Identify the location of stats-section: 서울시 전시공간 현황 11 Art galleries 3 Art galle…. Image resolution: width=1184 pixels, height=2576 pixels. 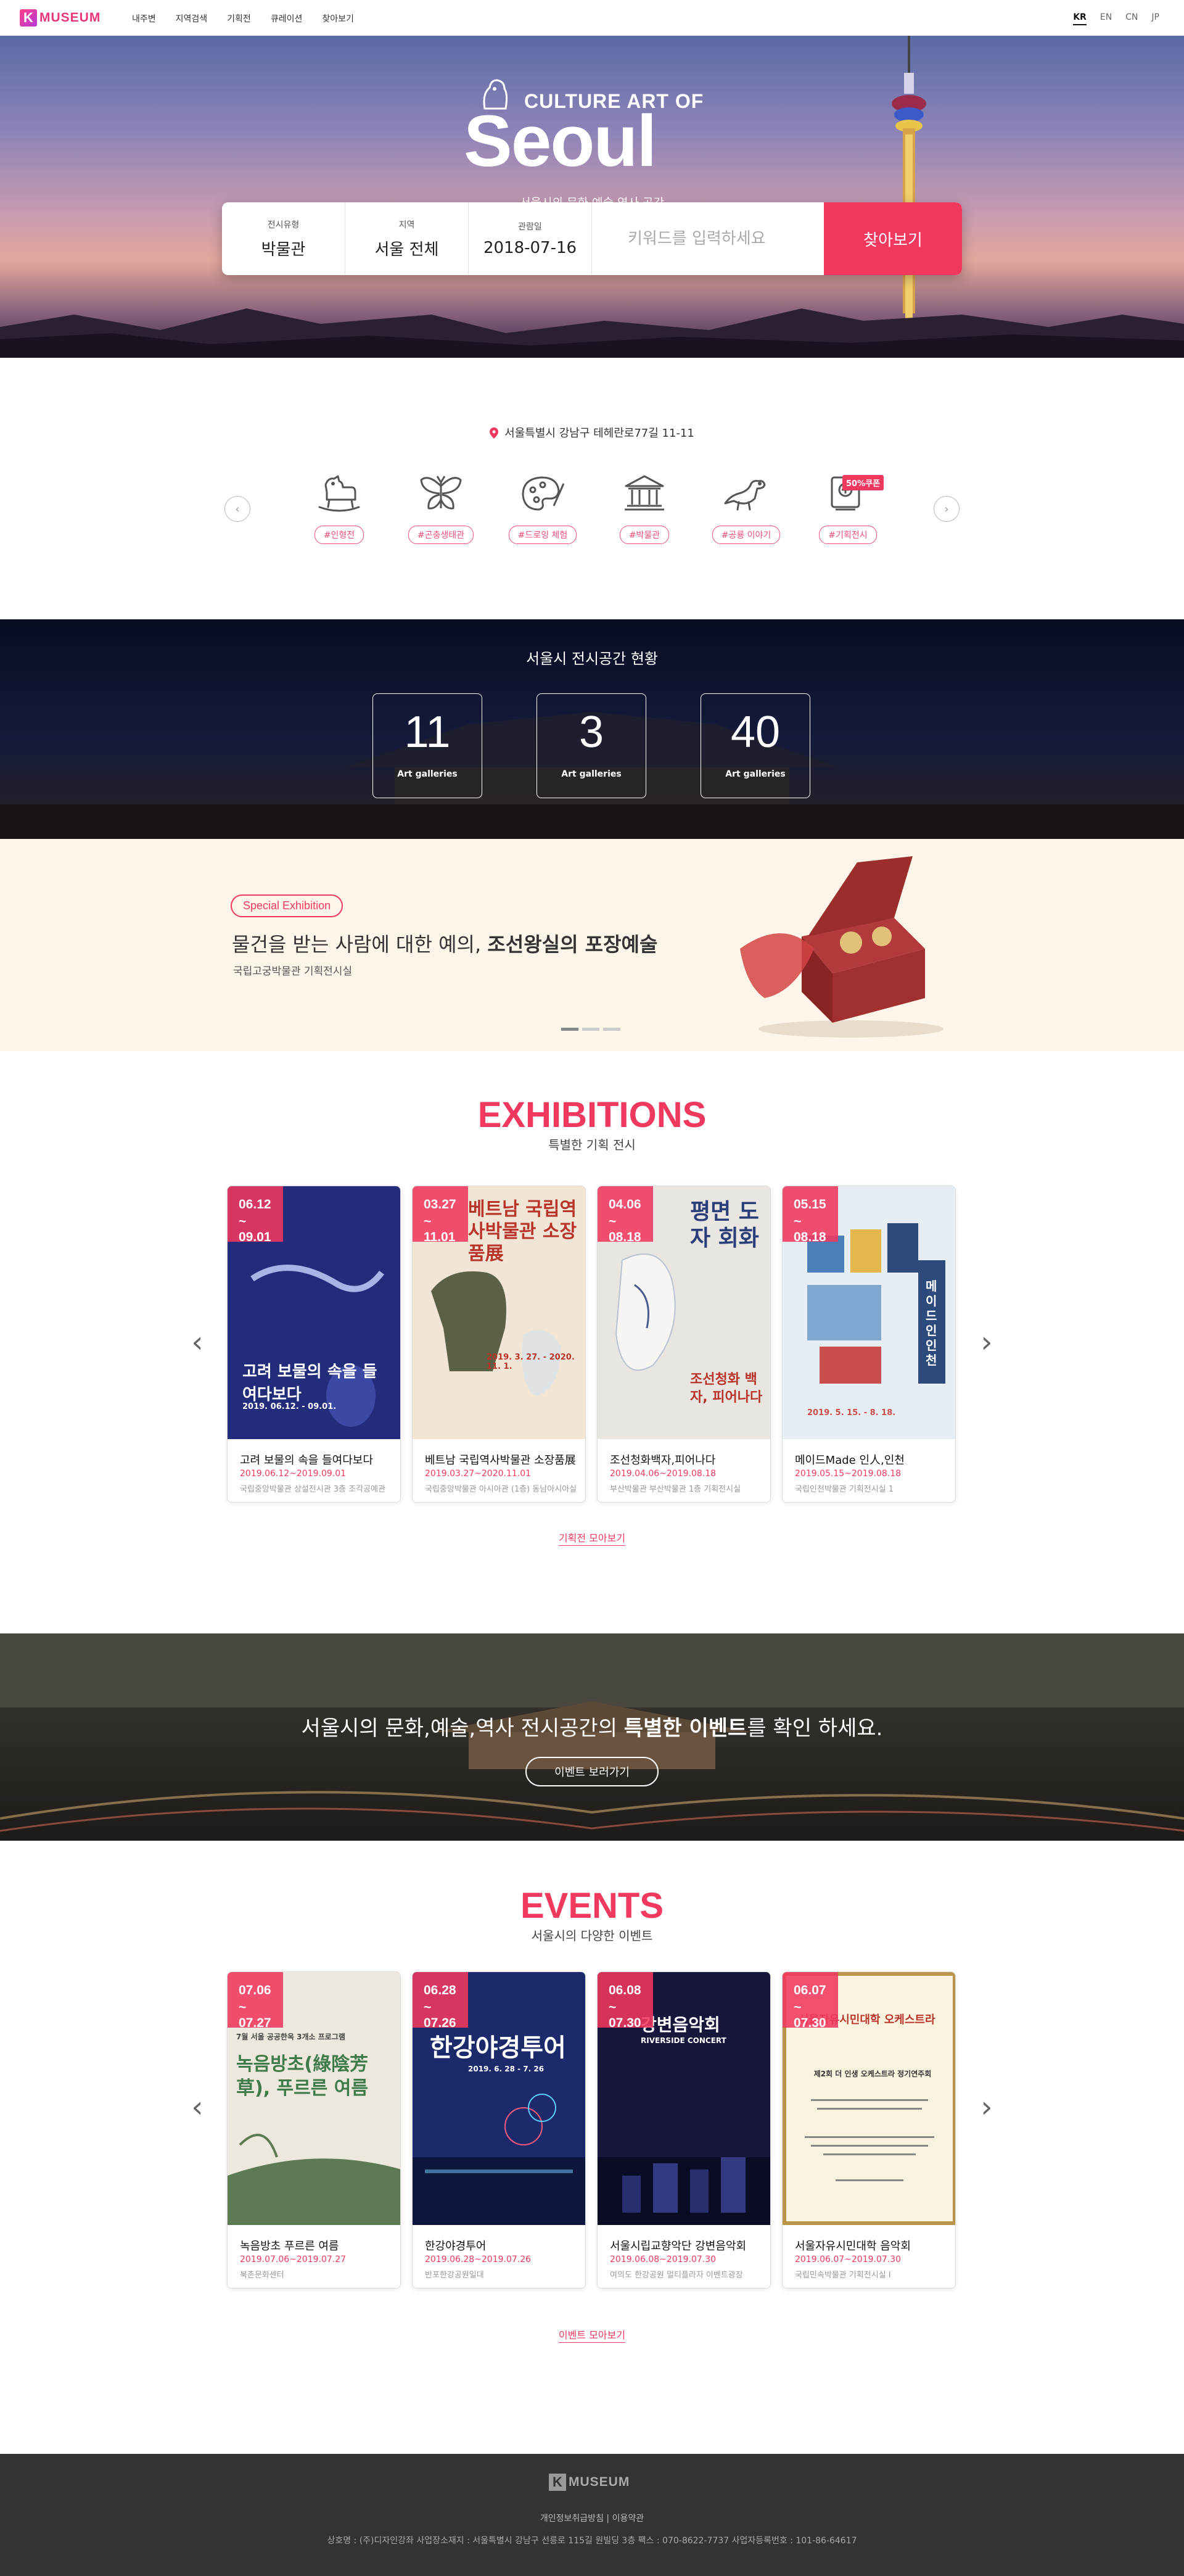
(592, 729).